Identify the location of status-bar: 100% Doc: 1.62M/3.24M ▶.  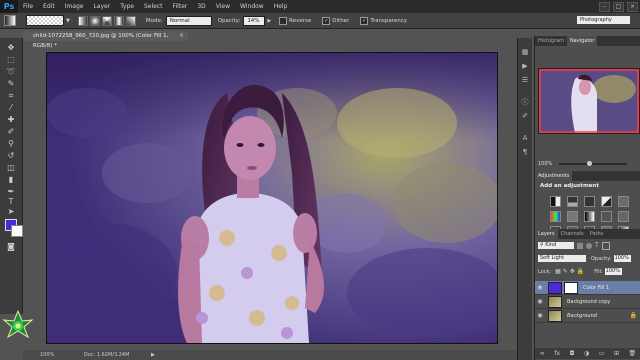
(275, 355).